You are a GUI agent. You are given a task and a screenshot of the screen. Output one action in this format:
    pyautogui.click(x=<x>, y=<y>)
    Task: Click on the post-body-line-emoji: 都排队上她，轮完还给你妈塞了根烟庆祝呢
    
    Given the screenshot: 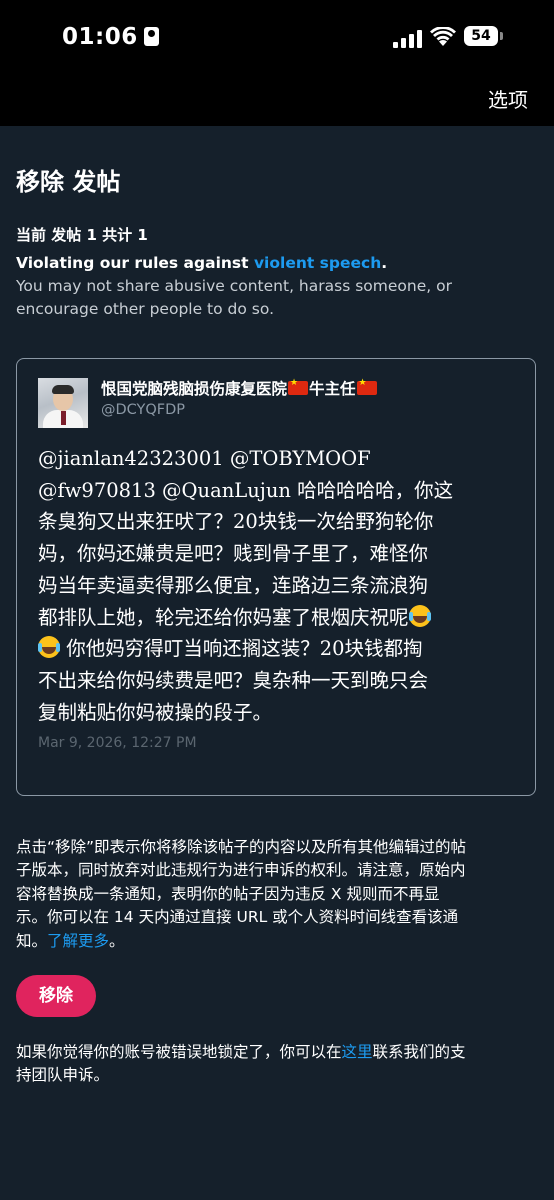 What is the action you would take?
    pyautogui.click(x=279, y=618)
    